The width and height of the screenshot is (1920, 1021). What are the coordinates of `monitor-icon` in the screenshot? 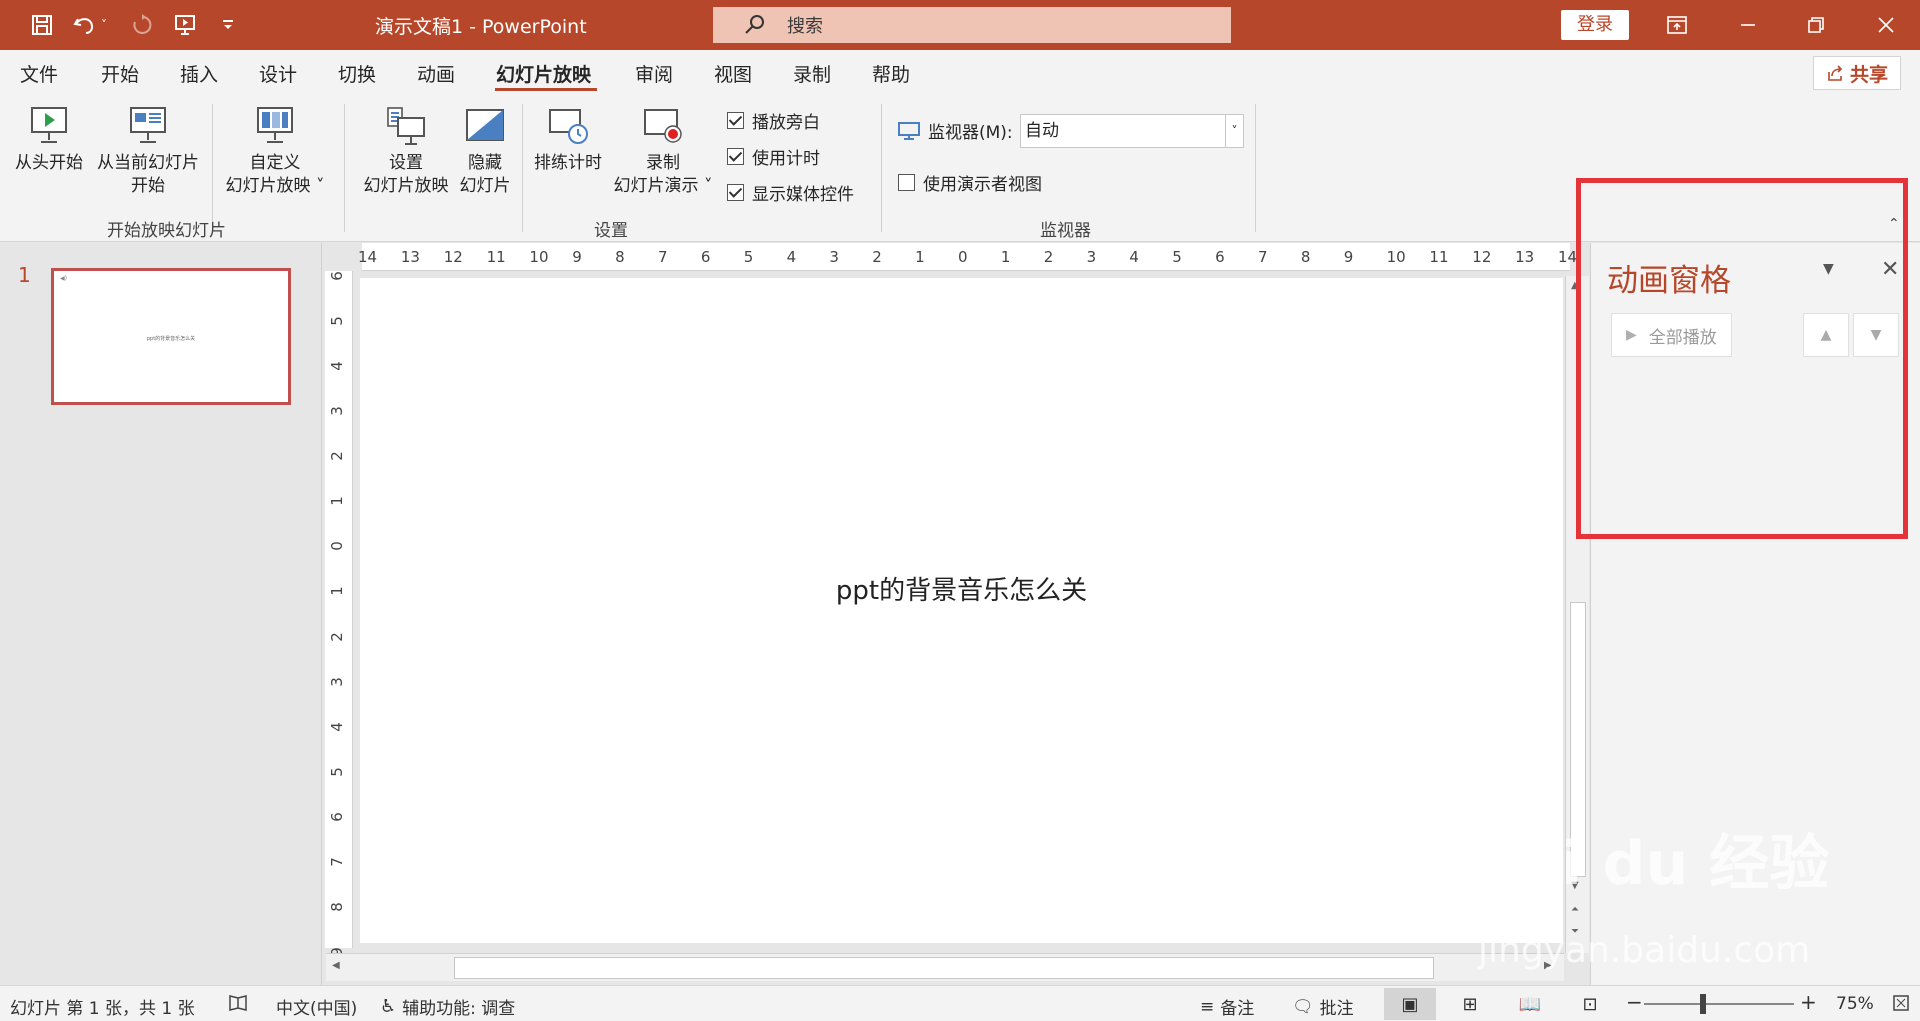 It's located at (909, 130).